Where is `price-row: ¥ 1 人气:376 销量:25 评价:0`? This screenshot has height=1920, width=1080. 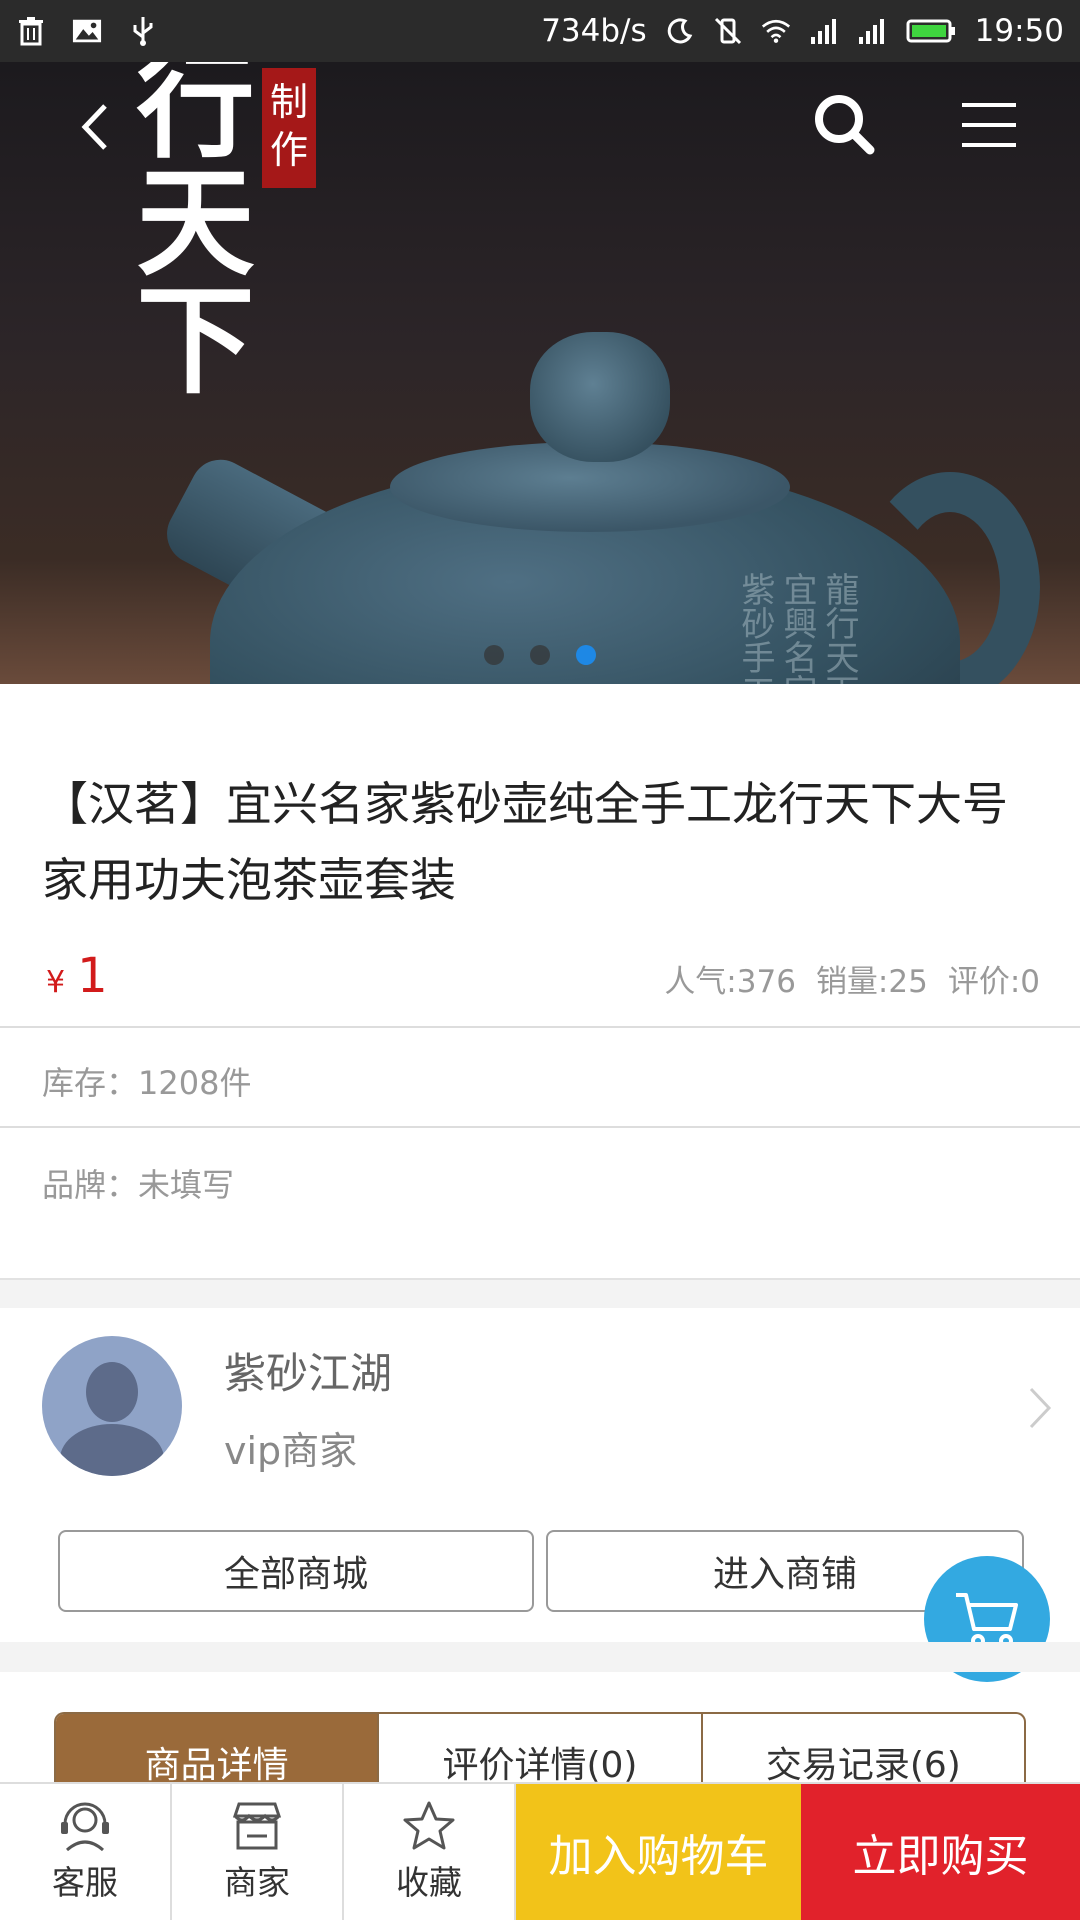
price-row: ¥ 1 人气:376 销量:25 评价:0 is located at coordinates (543, 976).